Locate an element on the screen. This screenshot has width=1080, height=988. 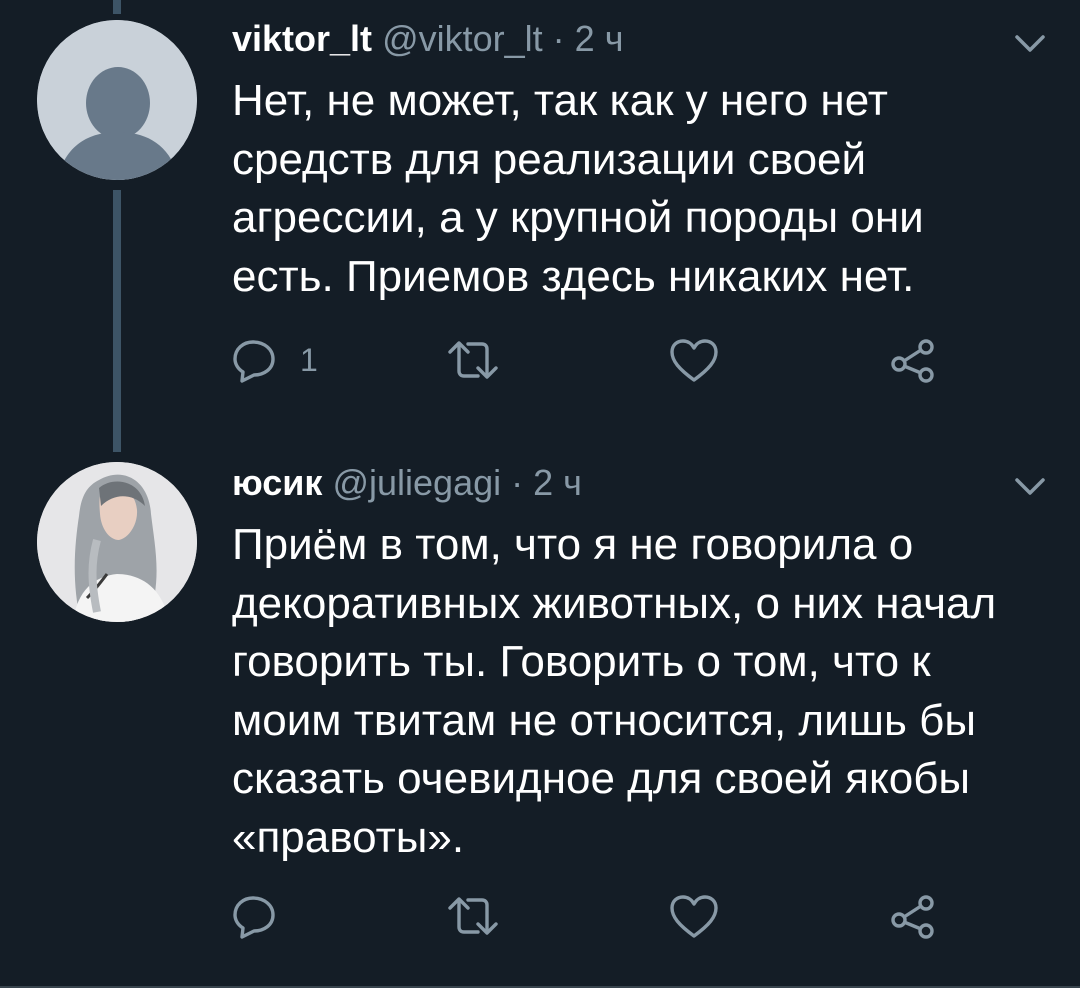
reply-button: 1 is located at coordinates (275, 360).